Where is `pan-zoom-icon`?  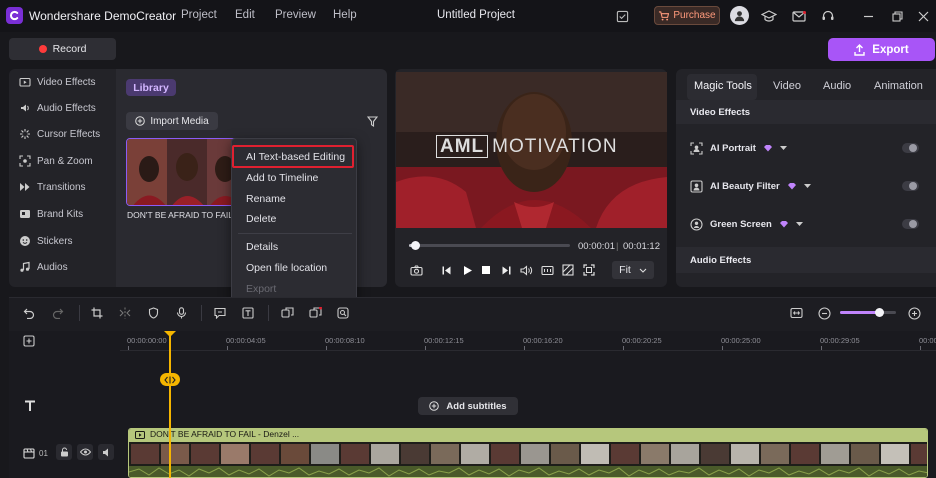
pan-zoom-icon is located at coordinates (25, 161).